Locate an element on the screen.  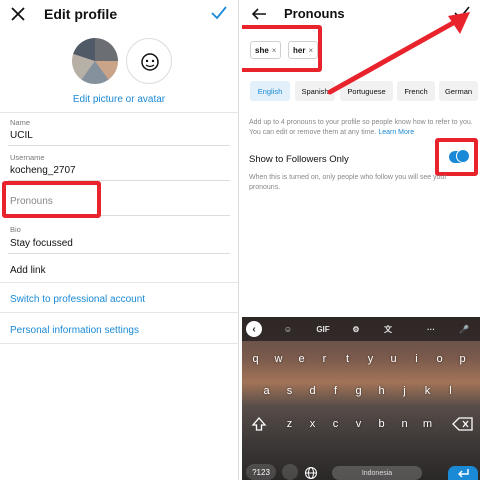
globe-icon is located at coordinates (311, 473).